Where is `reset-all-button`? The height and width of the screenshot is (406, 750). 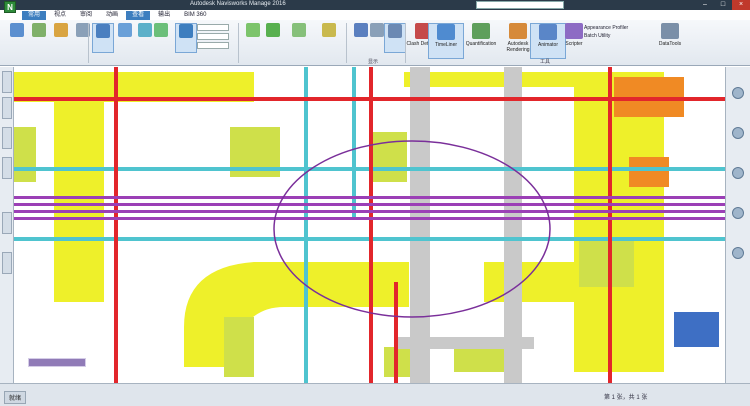
reset-all-button is located at coordinates (61, 38).